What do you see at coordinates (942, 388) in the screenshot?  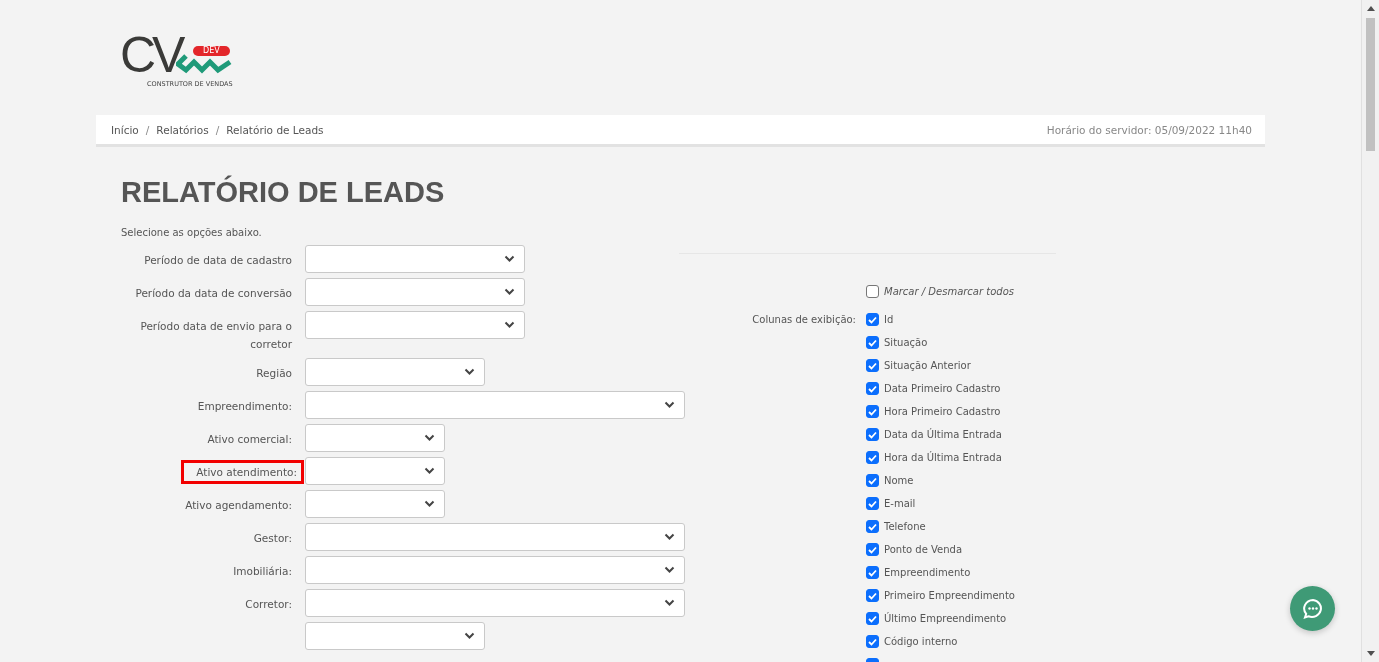 I see `checkbox-label: Data Primeiro Cadastro` at bounding box center [942, 388].